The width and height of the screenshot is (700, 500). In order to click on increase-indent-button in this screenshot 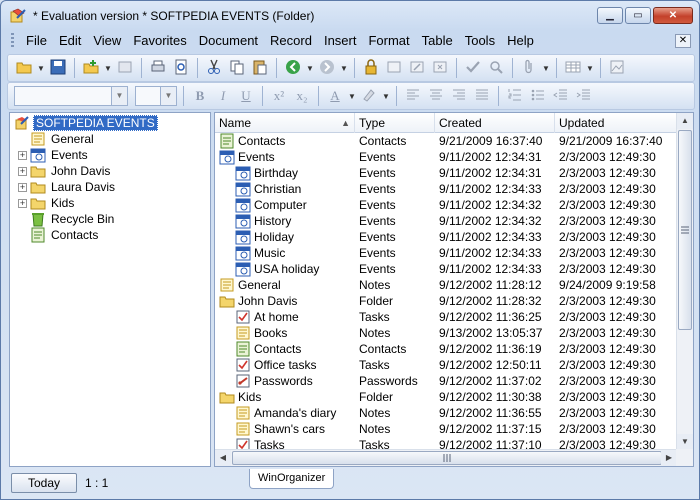, I will do `click(584, 96)`.